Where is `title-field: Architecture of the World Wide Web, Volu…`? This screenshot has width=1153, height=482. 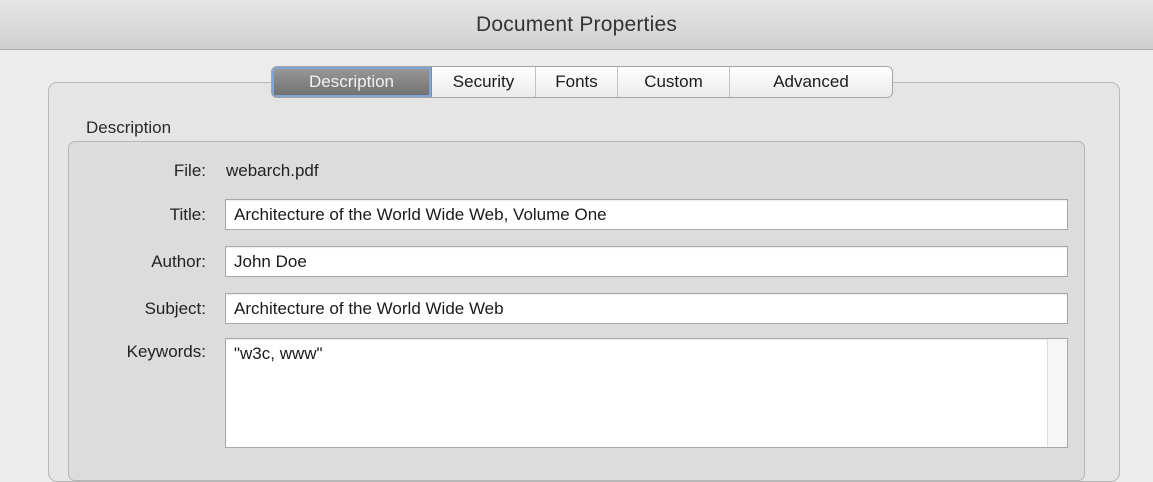
title-field: Architecture of the World Wide Web, Volu… is located at coordinates (646, 214).